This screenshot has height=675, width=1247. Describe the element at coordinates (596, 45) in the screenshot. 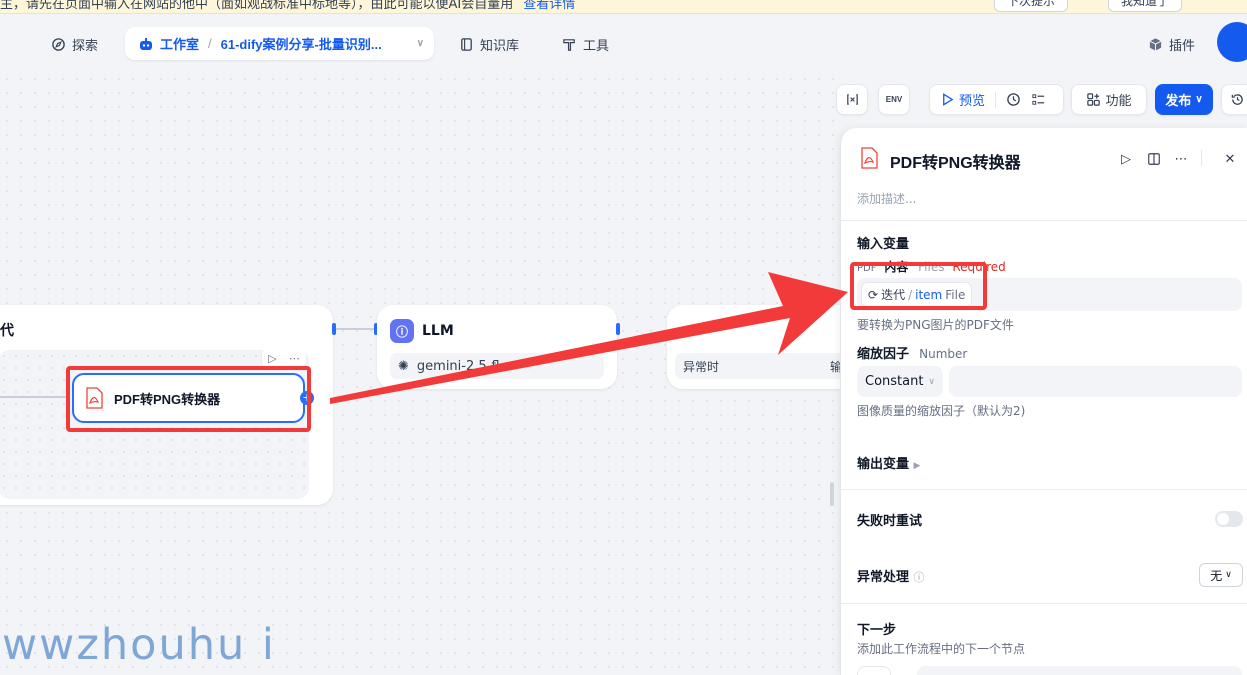

I see `nav-tools-label: 工具` at that location.